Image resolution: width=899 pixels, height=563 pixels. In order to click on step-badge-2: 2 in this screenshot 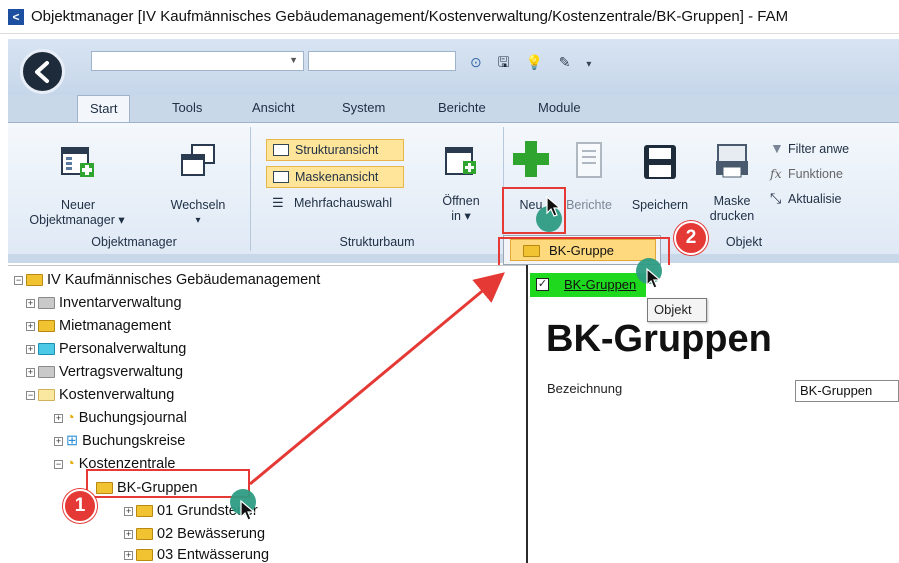, I will do `click(691, 238)`.